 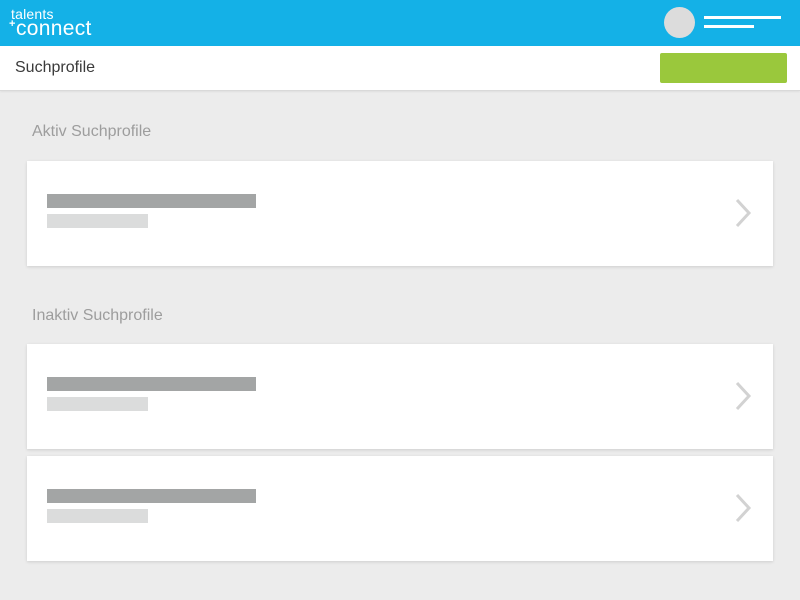 I want to click on logo-text-bottom: connect, so click(x=54, y=28).